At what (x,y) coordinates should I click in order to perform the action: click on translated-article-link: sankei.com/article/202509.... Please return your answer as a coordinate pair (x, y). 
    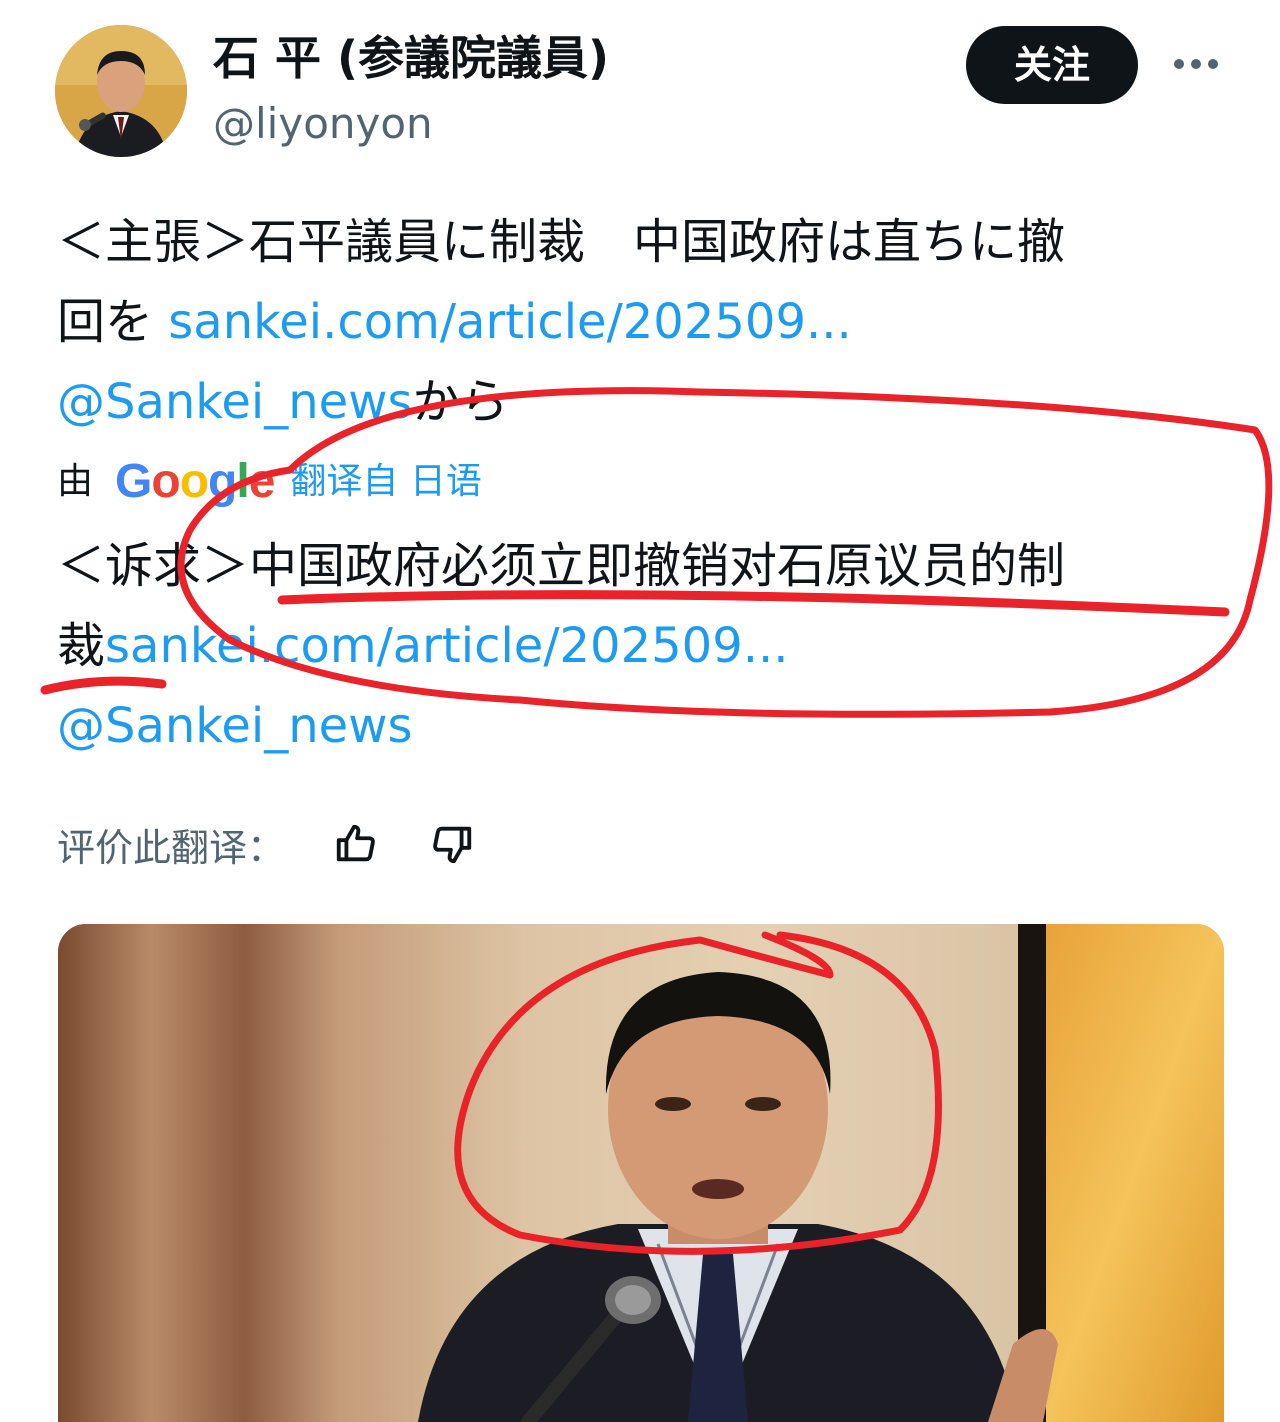
    Looking at the image, I should click on (446, 646).